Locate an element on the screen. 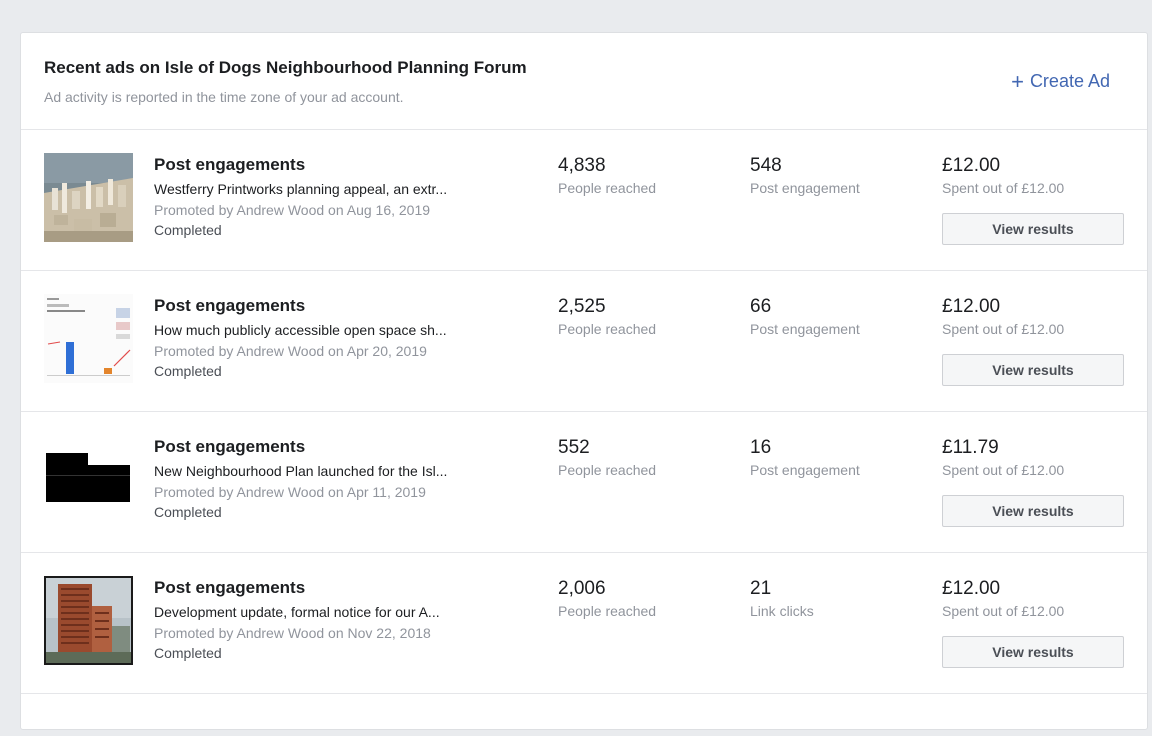  tower-building-thumbnail is located at coordinates (88, 620).